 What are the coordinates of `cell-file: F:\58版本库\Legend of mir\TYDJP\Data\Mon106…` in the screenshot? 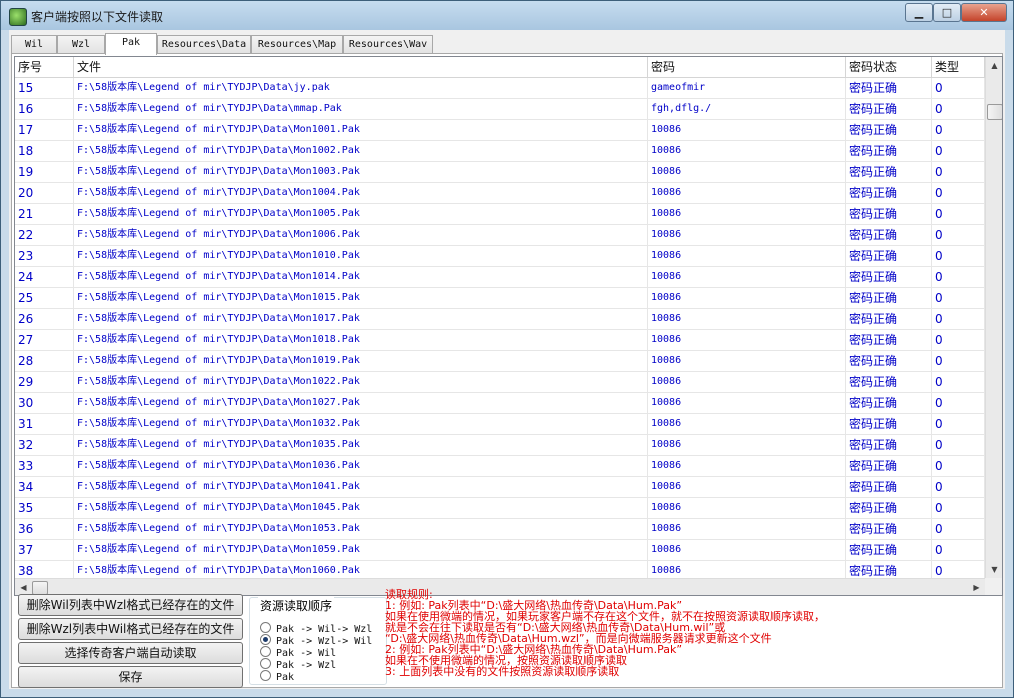 It's located at (361, 569).